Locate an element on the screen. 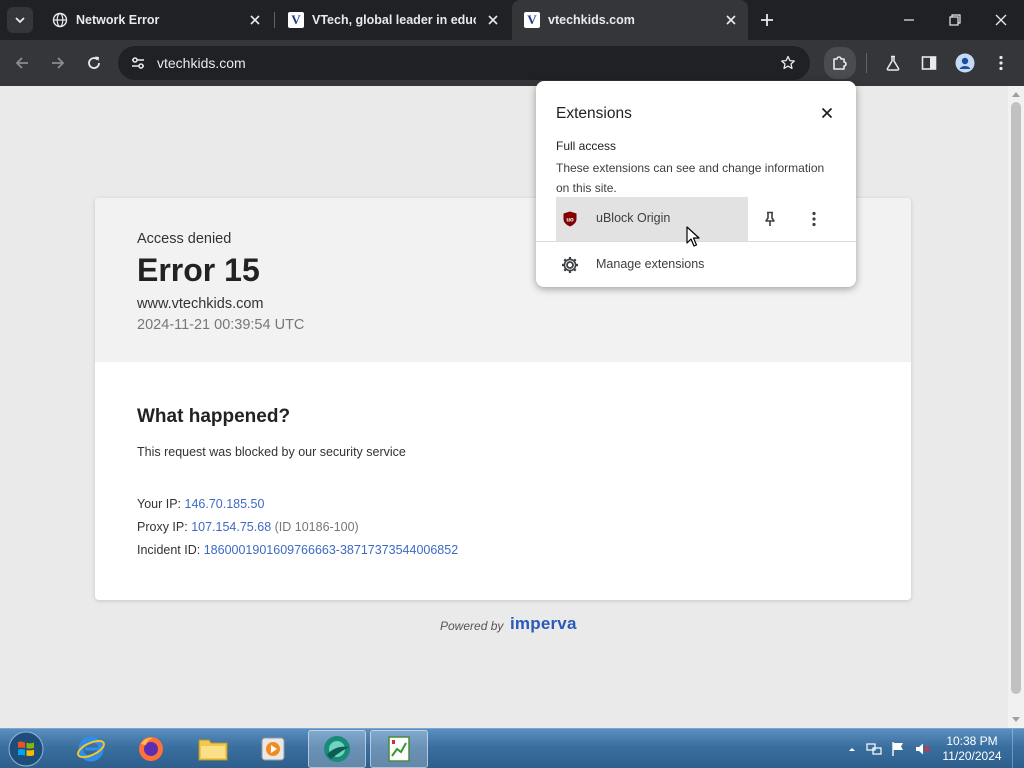  chevron-up-icon is located at coordinates (852, 749).